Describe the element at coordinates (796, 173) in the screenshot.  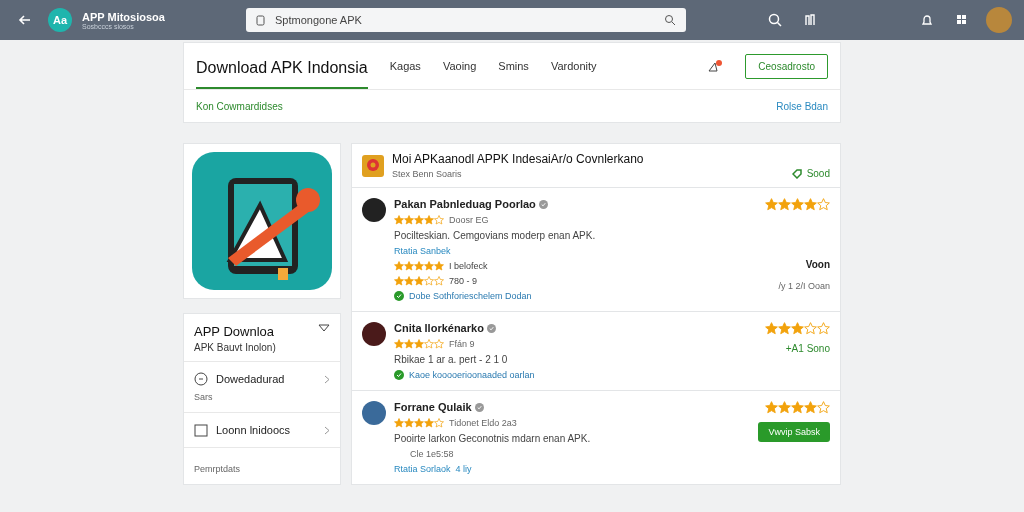
I see `tag-icon` at that location.